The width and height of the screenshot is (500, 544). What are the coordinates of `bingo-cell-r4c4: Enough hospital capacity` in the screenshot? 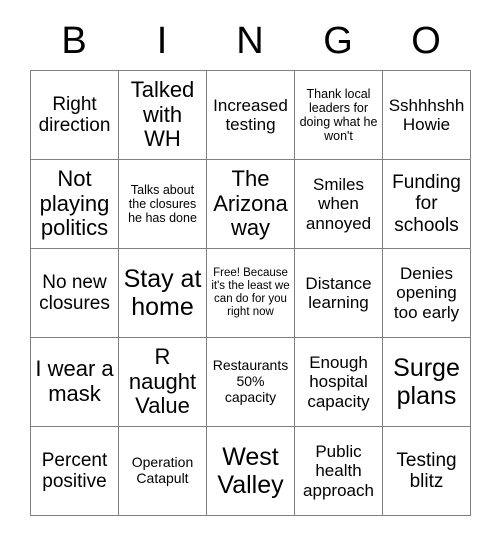 It's located at (339, 382).